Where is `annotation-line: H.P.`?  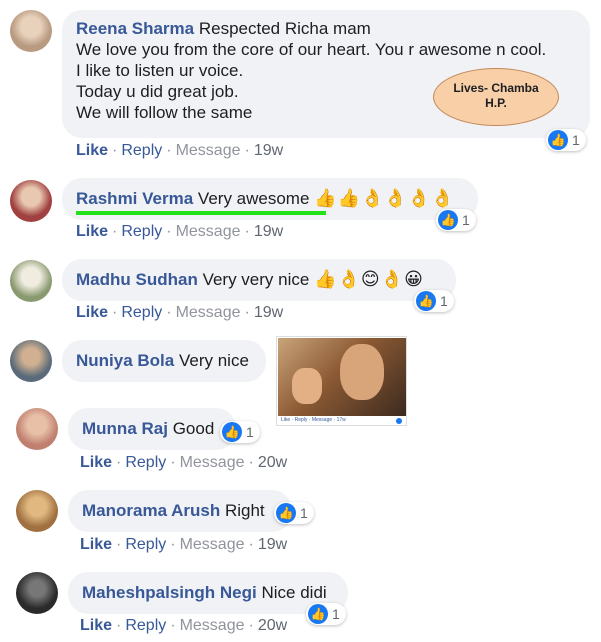
annotation-line: H.P. is located at coordinates (496, 103).